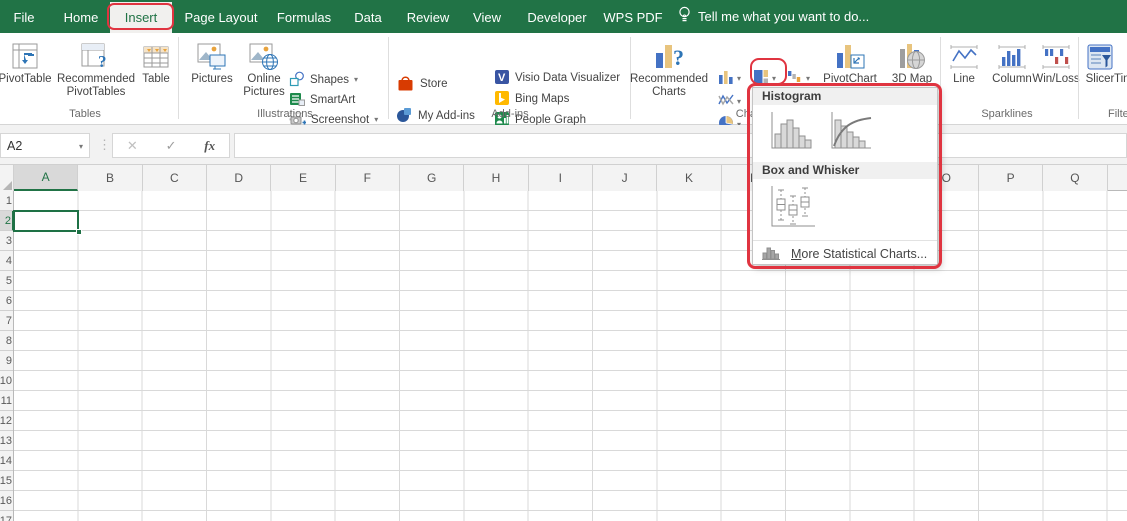 This screenshot has width=1127, height=521. Describe the element at coordinates (531, 99) in the screenshot. I see `bing-maps-button: Bing Maps` at that location.